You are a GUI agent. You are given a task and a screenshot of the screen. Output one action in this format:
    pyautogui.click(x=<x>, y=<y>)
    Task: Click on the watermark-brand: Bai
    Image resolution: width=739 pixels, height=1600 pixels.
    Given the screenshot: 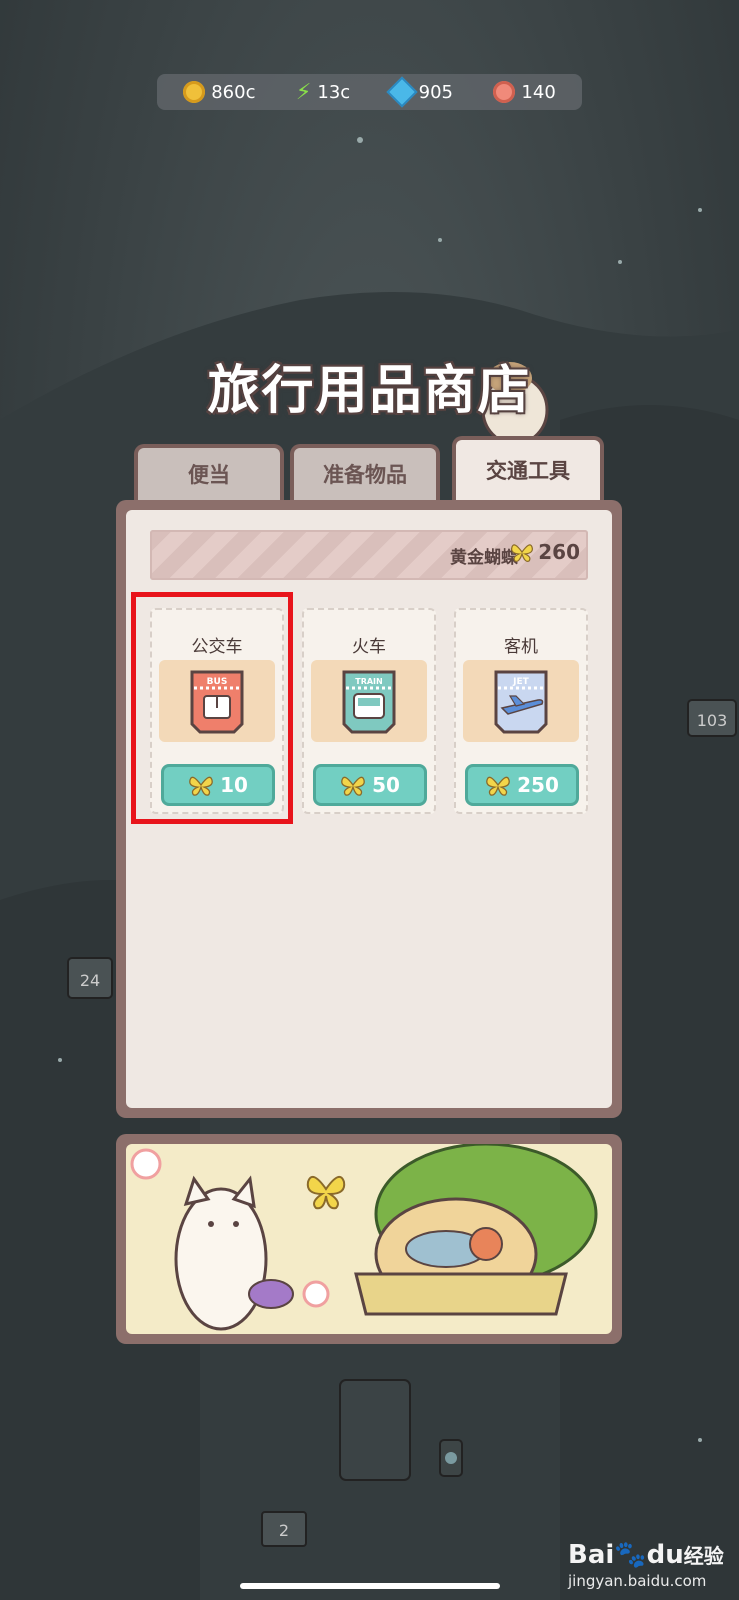 What is the action you would take?
    pyautogui.click(x=591, y=1555)
    